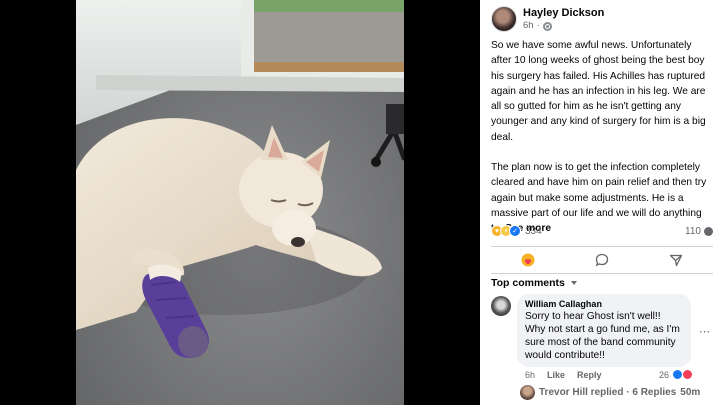  Describe the element at coordinates (687, 374) in the screenshot. I see `love-icon` at that location.